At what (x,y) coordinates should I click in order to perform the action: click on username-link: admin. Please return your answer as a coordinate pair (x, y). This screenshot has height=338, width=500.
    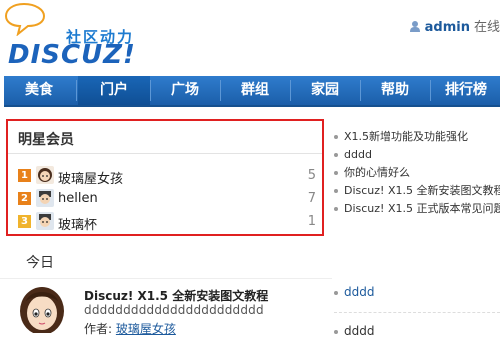
    Looking at the image, I should click on (447, 27).